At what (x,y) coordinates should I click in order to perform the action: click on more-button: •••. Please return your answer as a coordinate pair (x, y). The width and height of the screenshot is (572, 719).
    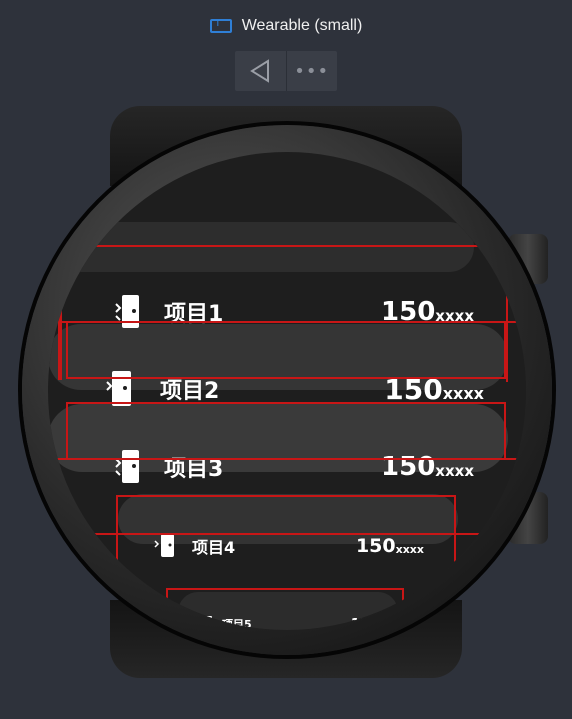
    Looking at the image, I should click on (311, 71).